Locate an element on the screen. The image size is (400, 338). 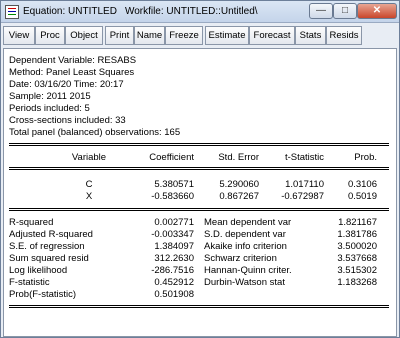
freeze-button: Freeze is located at coordinates (184, 35).